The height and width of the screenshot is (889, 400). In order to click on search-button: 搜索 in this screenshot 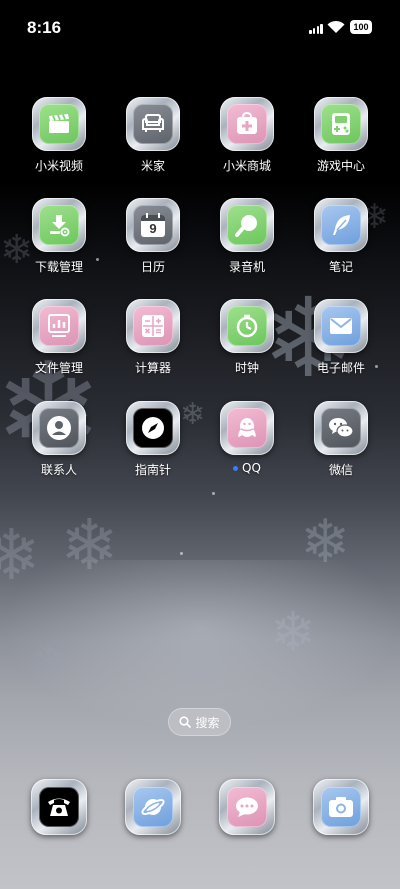, I will do `click(199, 722)`.